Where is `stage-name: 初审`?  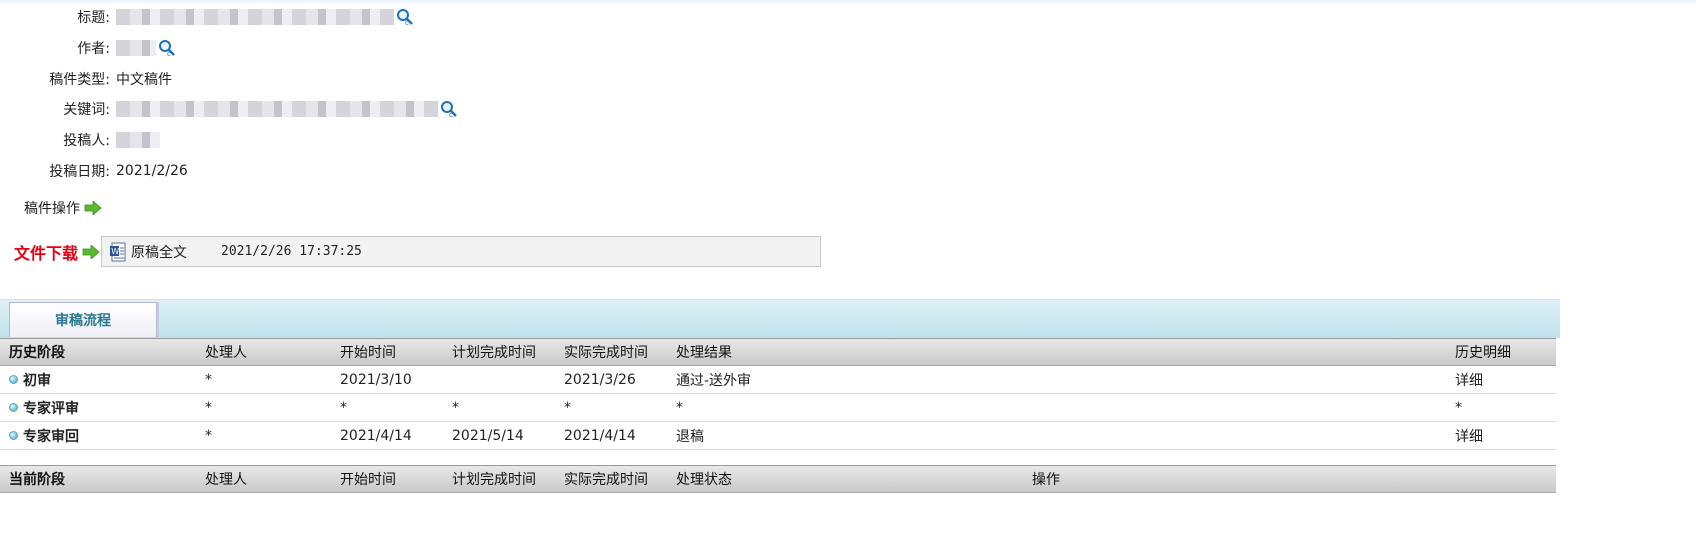 stage-name: 初审 is located at coordinates (37, 380).